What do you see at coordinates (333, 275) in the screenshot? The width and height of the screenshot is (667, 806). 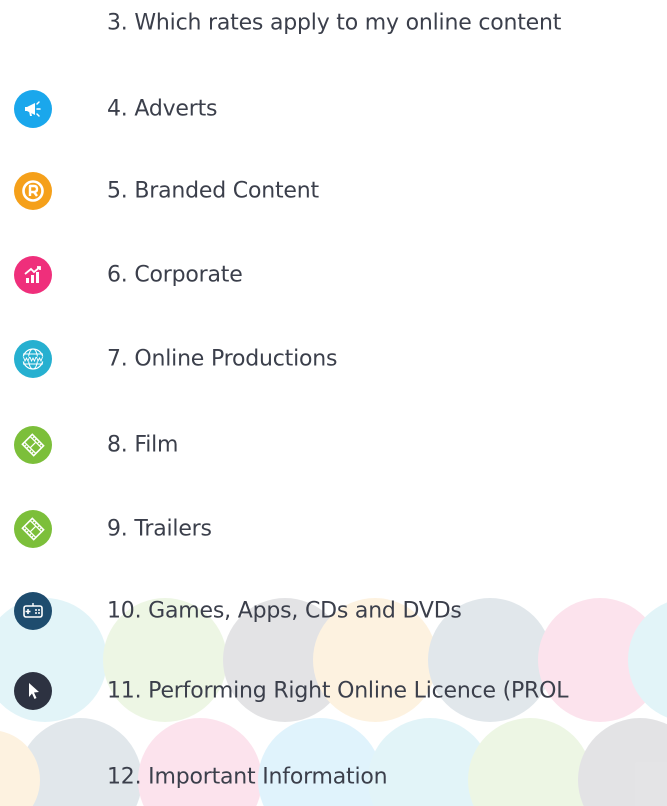 I see `toc-item-corporate: 6. Corporate` at bounding box center [333, 275].